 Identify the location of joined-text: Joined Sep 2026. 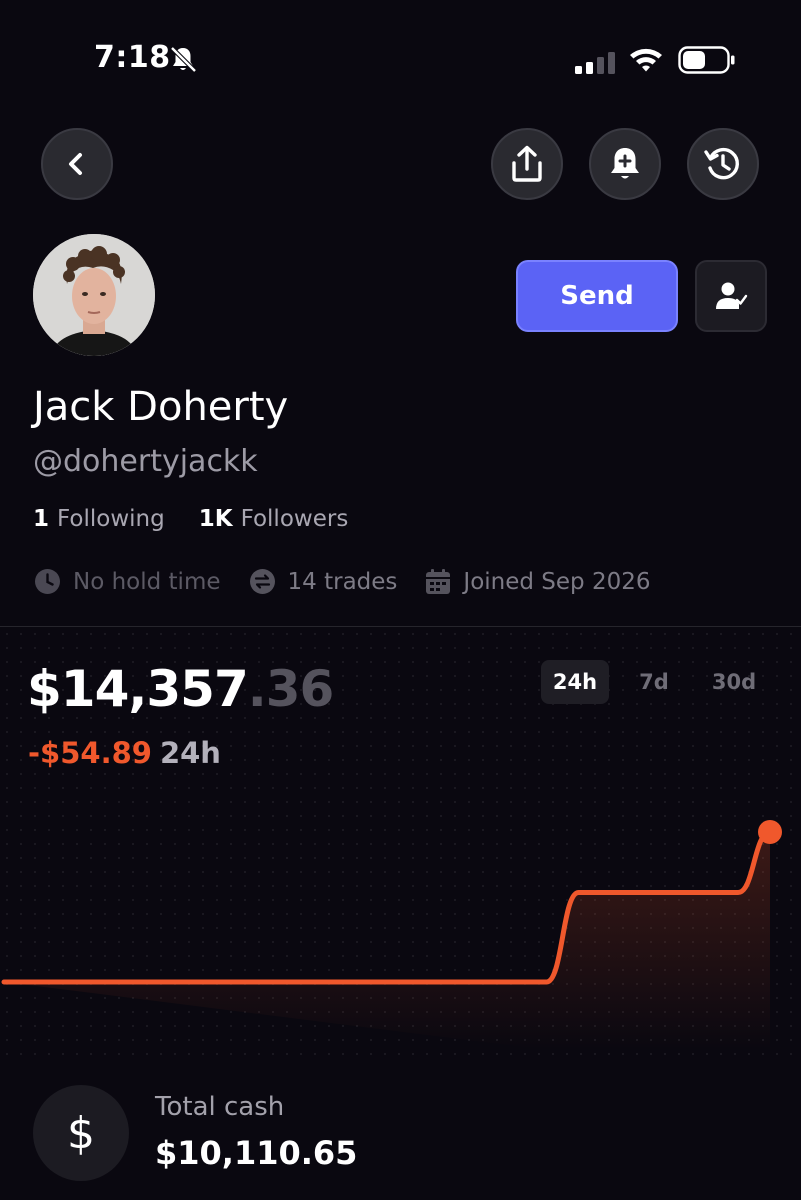
(557, 581).